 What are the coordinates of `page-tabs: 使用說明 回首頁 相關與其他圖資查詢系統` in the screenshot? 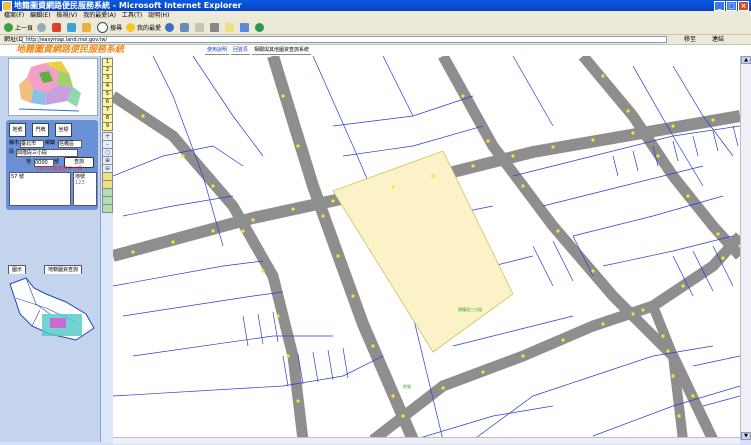 It's located at (258, 50).